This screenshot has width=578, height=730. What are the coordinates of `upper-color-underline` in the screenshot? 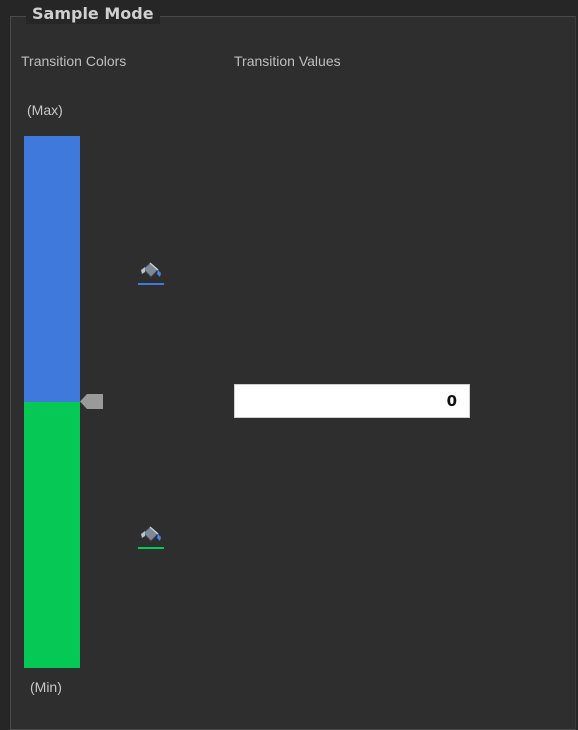 It's located at (151, 284).